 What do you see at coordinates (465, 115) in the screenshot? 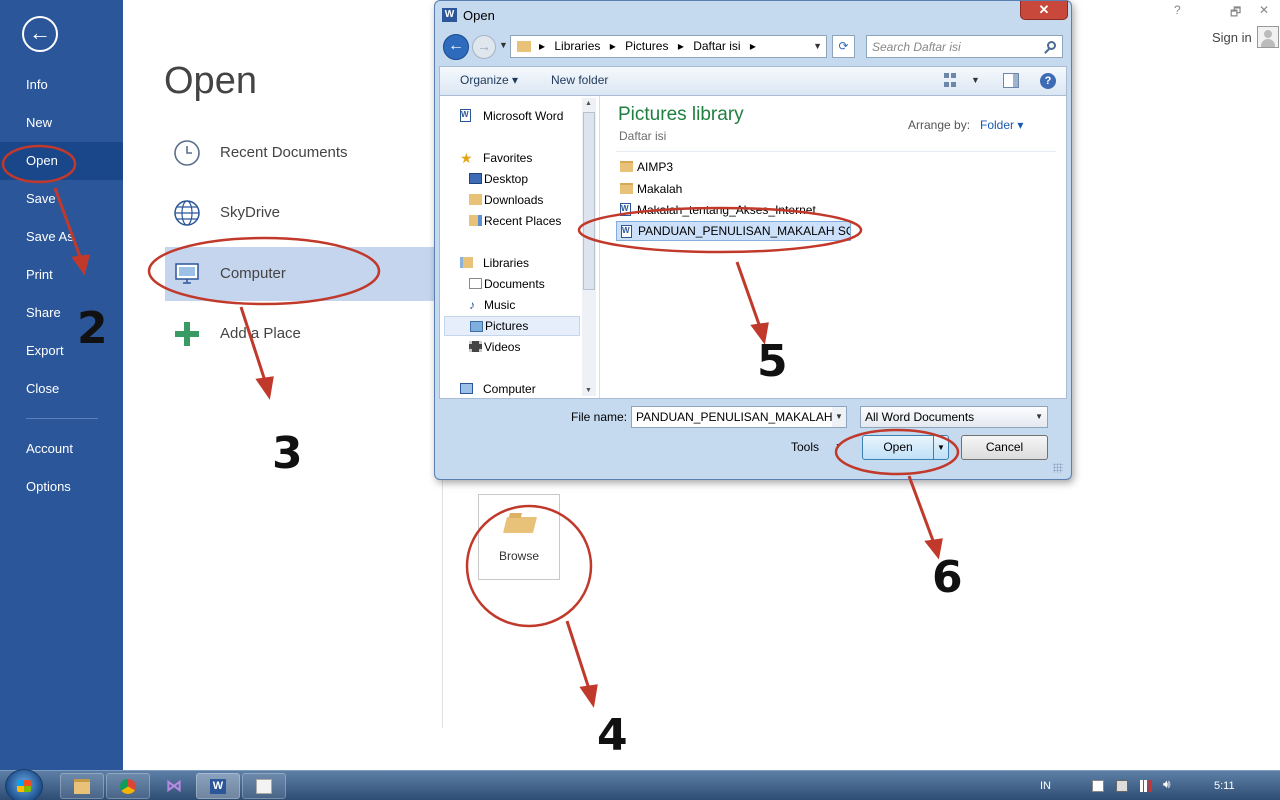
I see `word-icon` at bounding box center [465, 115].